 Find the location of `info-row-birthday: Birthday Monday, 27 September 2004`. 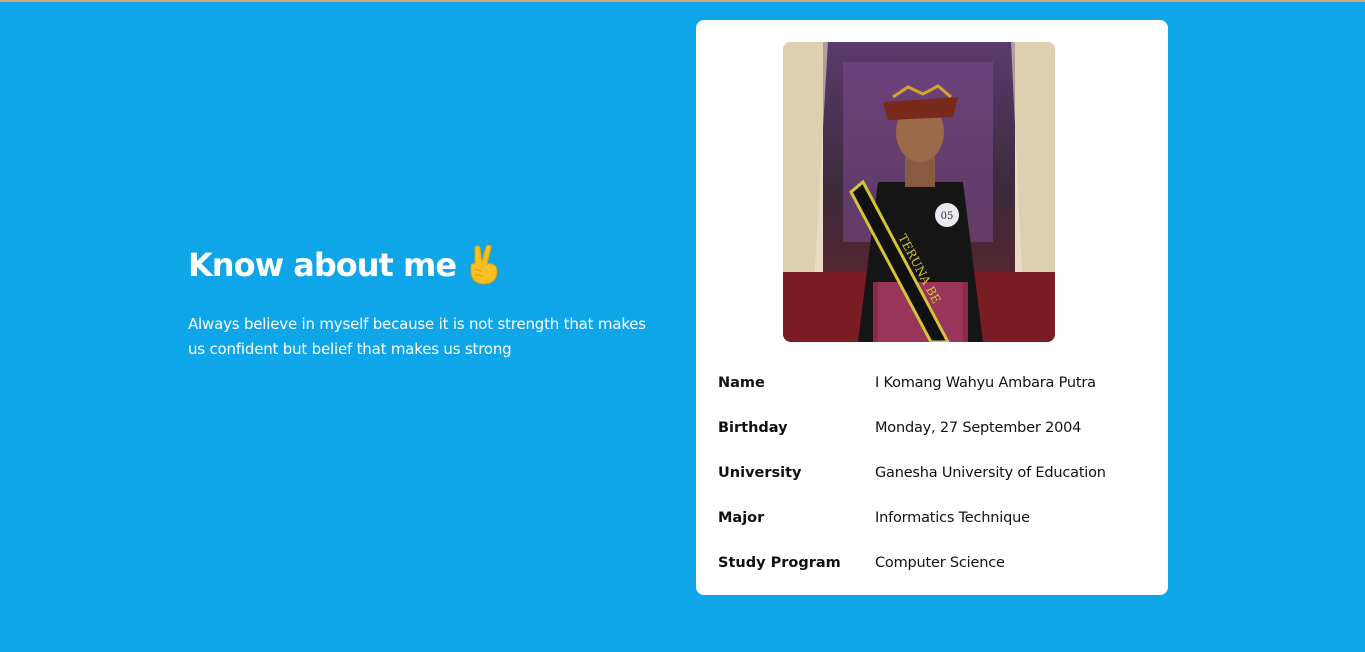

info-row-birthday: Birthday Monday, 27 September 2004 is located at coordinates (933, 427).